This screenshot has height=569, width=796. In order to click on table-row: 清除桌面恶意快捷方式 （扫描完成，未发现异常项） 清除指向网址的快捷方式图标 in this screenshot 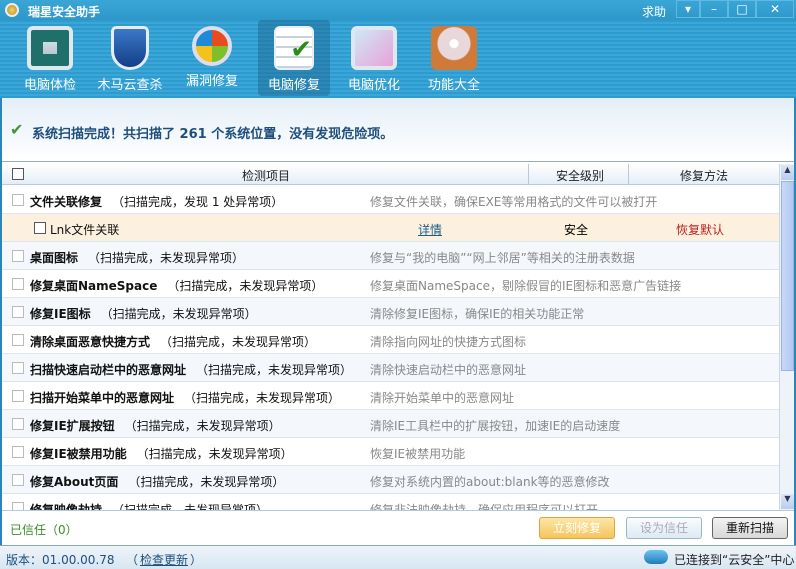, I will do `click(390, 340)`.